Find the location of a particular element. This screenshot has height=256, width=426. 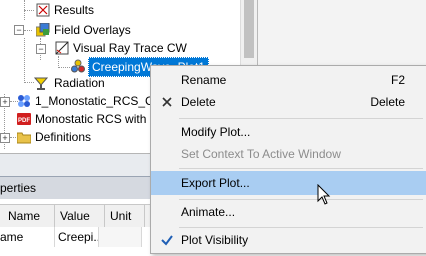

plot-icon is located at coordinates (78, 66).